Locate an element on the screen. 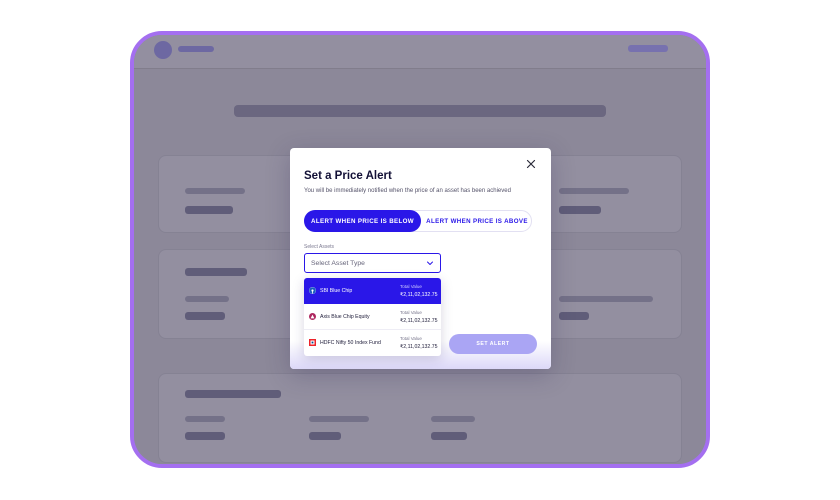 The height and width of the screenshot is (500, 840). axis-logo-icon is located at coordinates (312, 316).